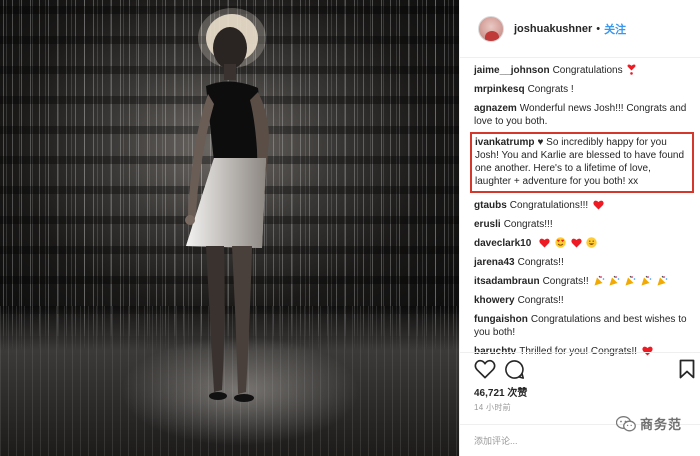  Describe the element at coordinates (504, 142) in the screenshot. I see `comment-username: ivankatrump` at that location.